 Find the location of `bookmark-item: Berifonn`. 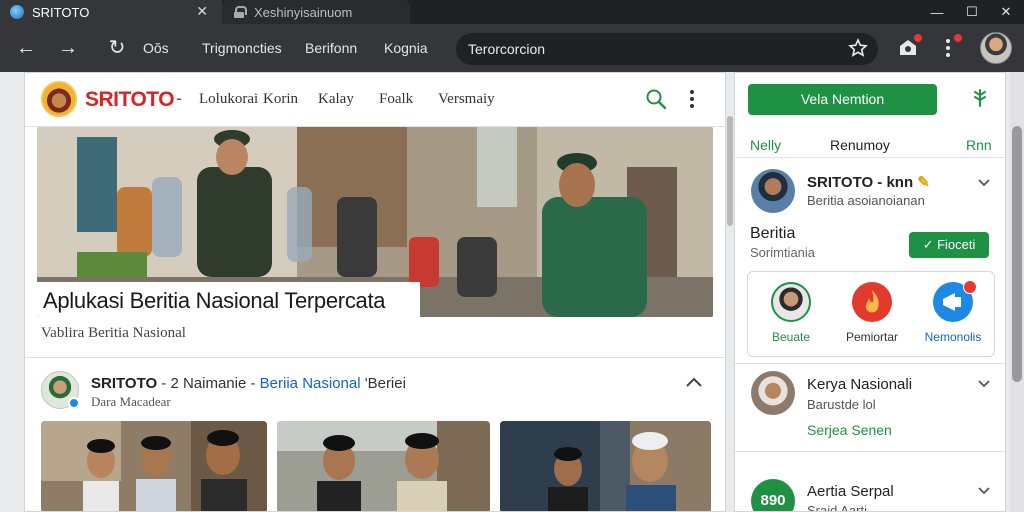

bookmark-item: Berifonn is located at coordinates (331, 48).